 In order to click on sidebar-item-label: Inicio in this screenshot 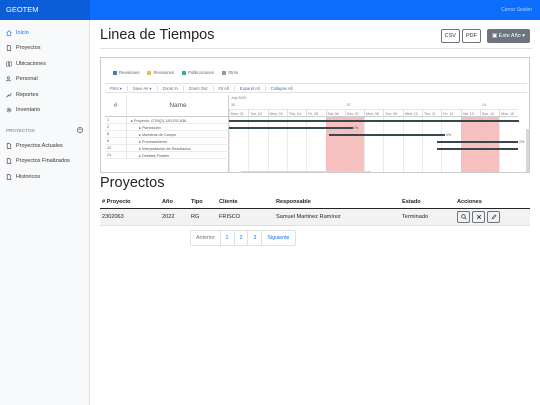, I will do `click(22, 32)`.